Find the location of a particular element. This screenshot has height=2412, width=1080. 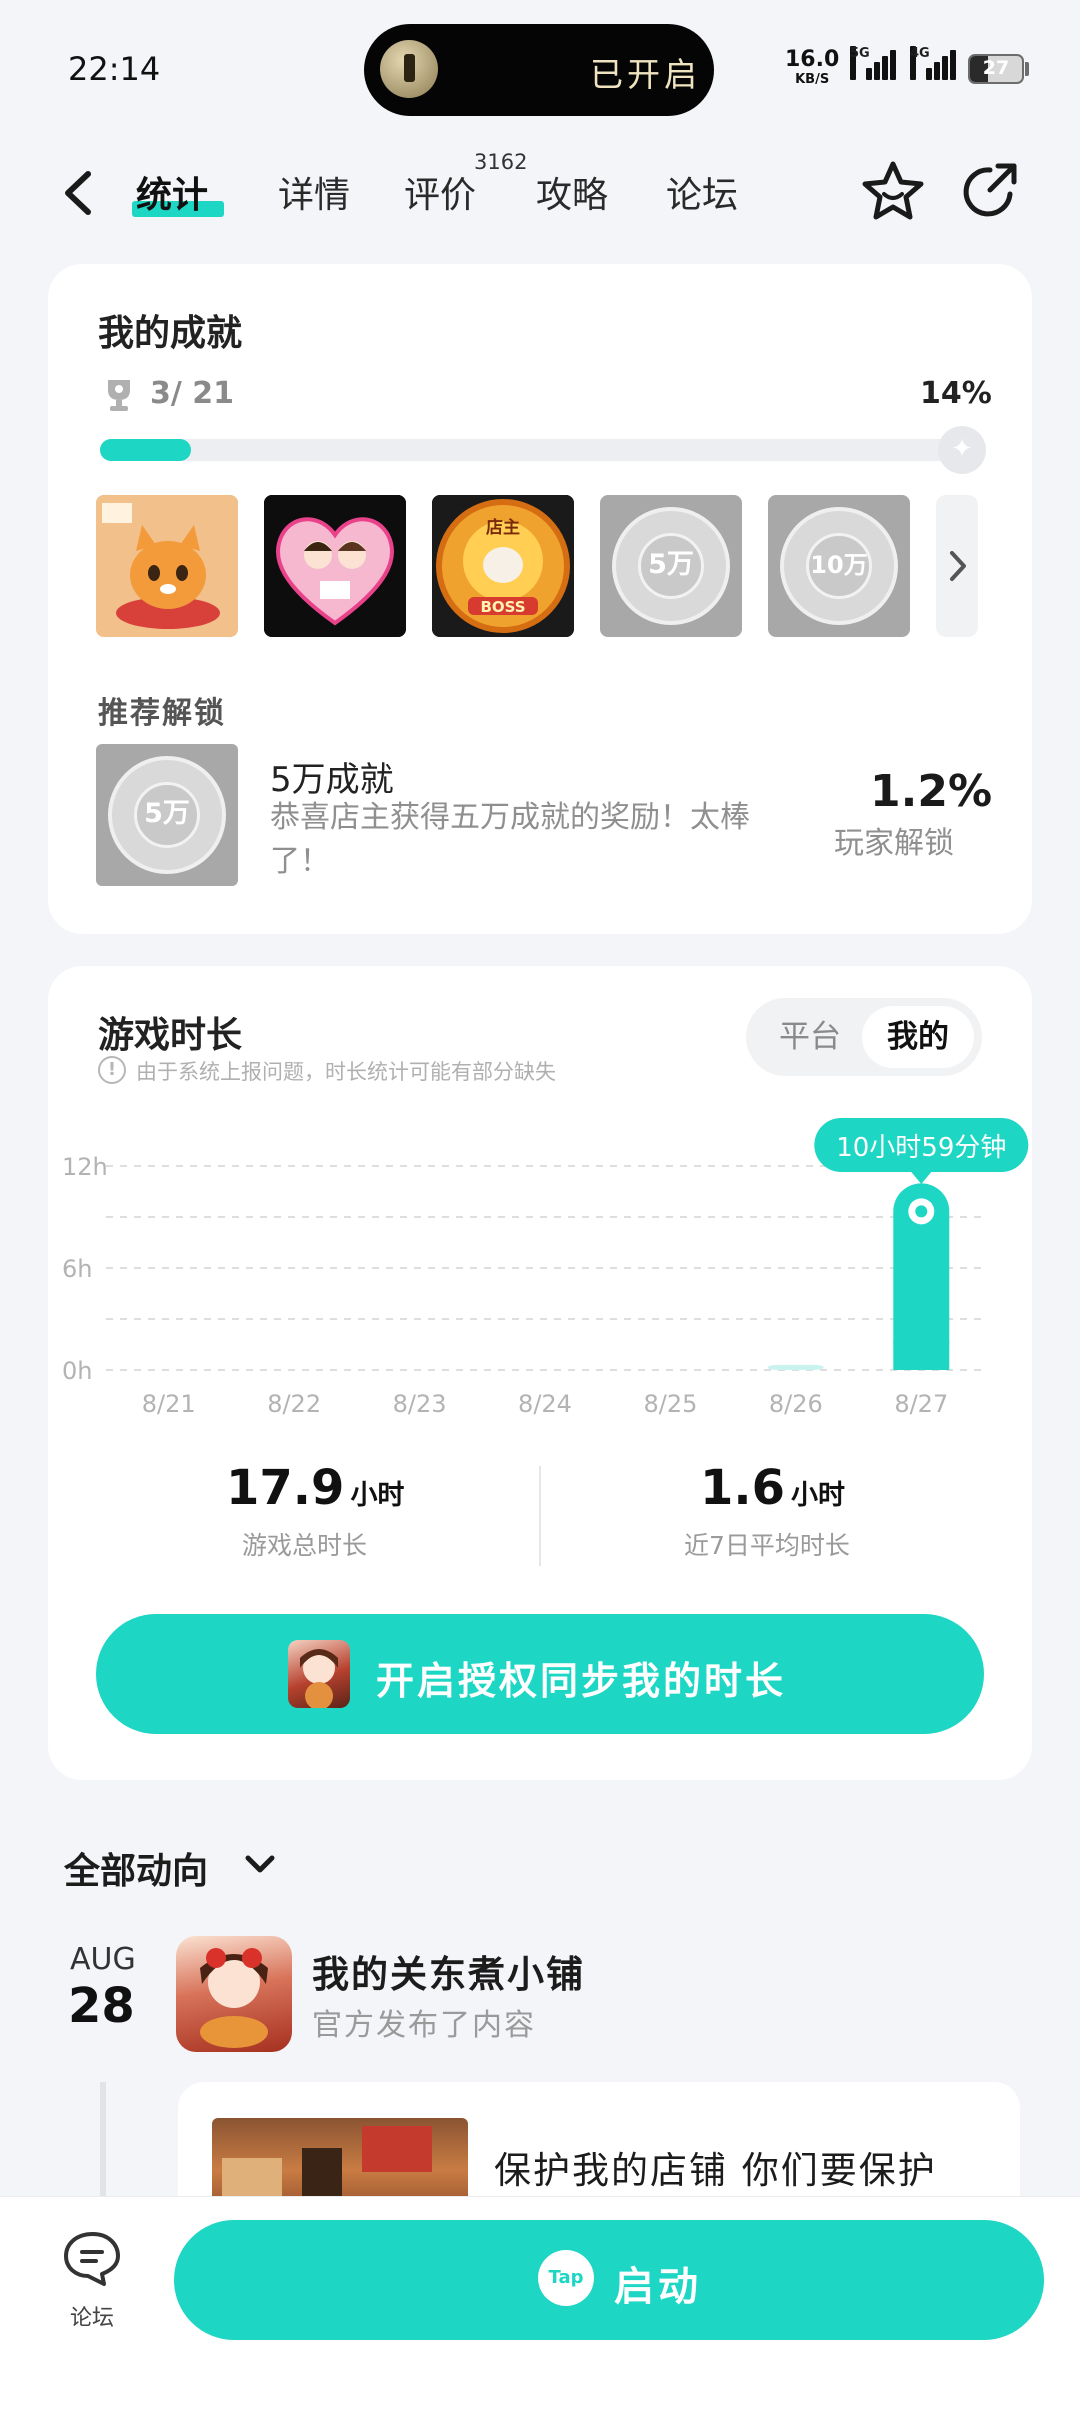

total-playtime: 17.9 小时 is located at coordinates (315, 1488).